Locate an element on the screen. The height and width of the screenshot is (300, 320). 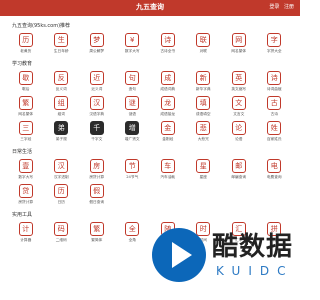
tool-item: 论论语 is located at coordinates (239, 131).